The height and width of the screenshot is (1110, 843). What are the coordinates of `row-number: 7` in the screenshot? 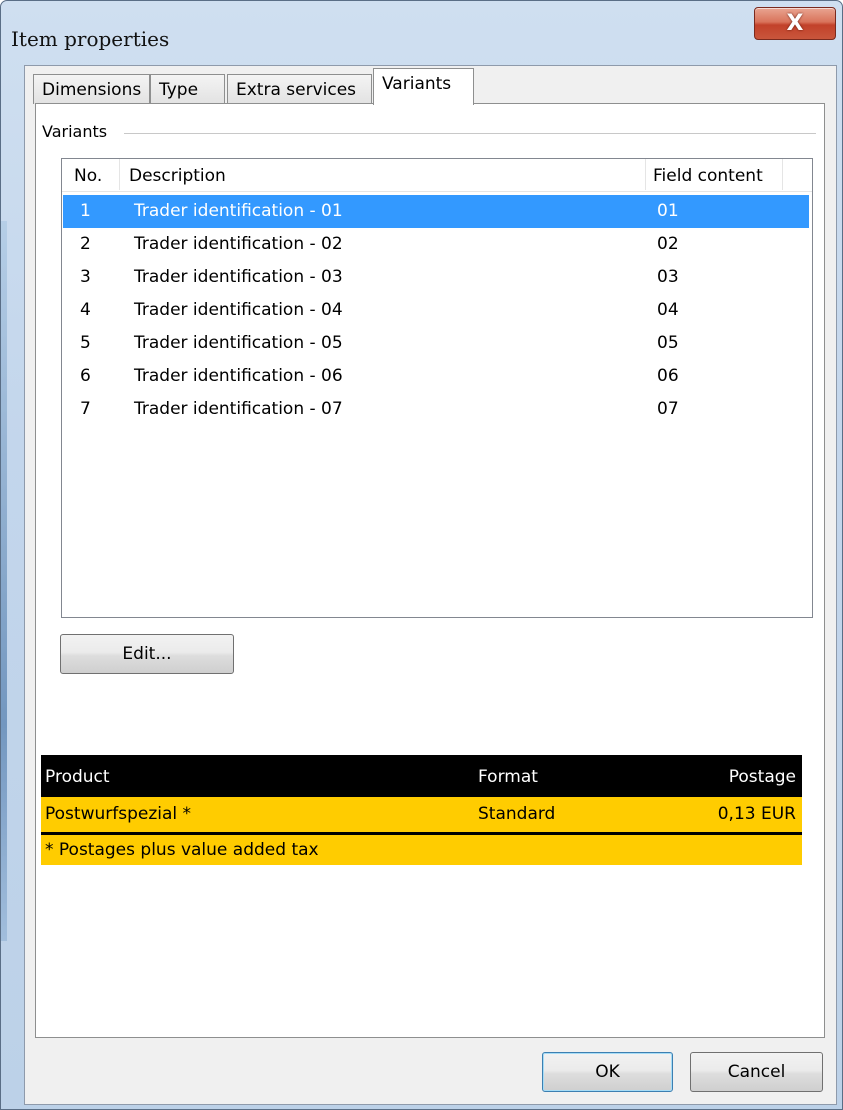 It's located at (85, 409).